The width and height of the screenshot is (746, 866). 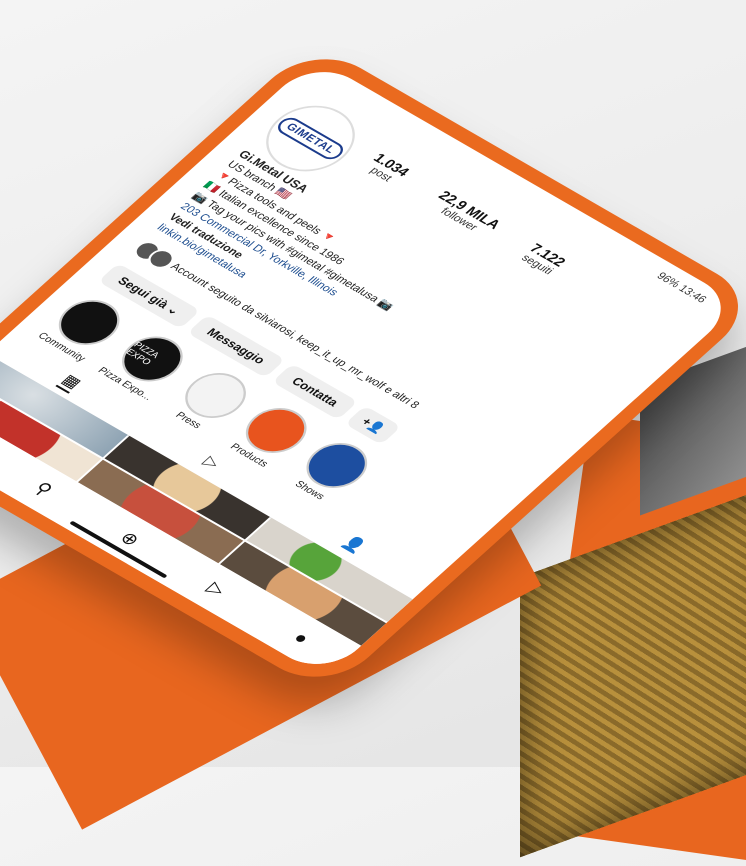 I want to click on stat-followers: 22,9 MILA follower, so click(x=465, y=214).